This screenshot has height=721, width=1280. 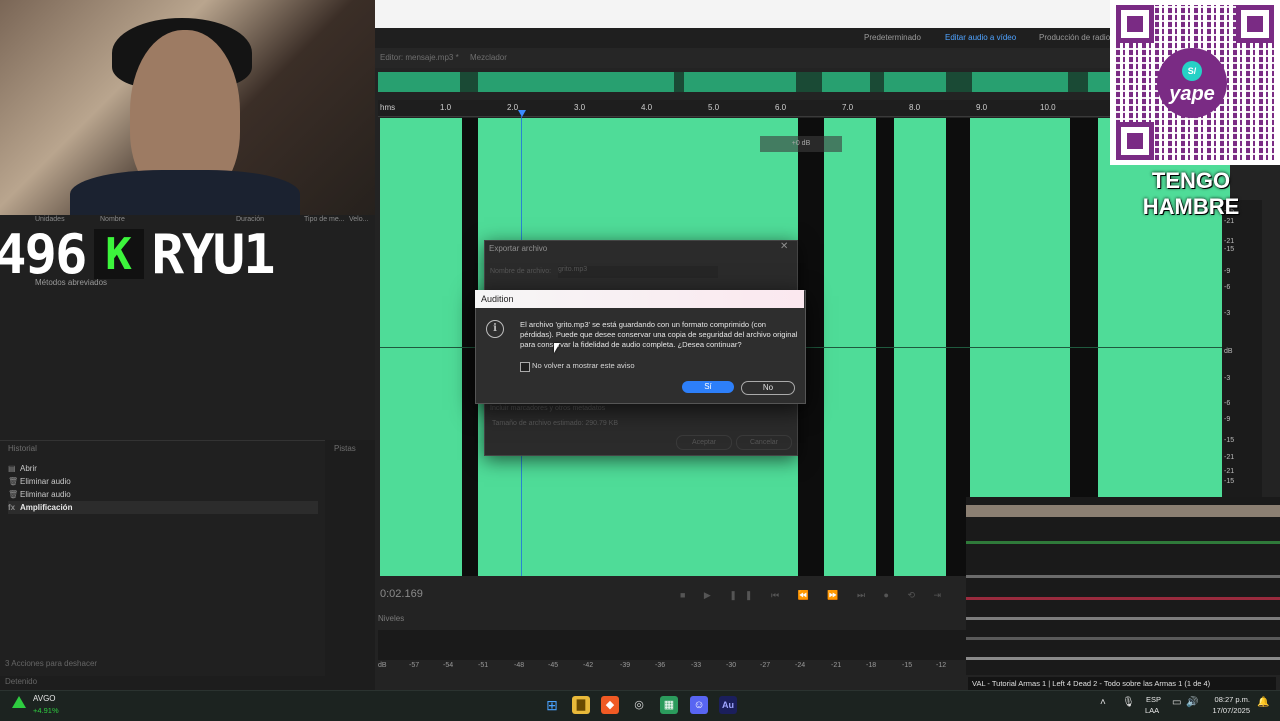 I want to click on tracks-panel-title: Pistas, so click(x=345, y=448).